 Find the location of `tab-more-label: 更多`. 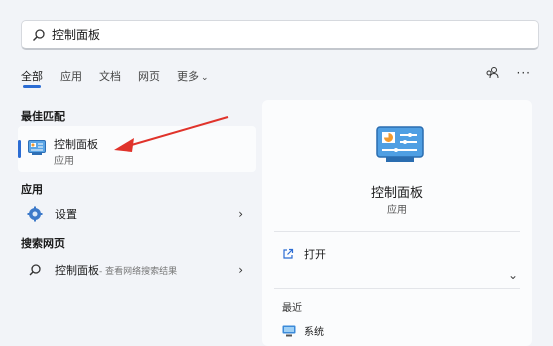

tab-more-label: 更多 is located at coordinates (188, 76).